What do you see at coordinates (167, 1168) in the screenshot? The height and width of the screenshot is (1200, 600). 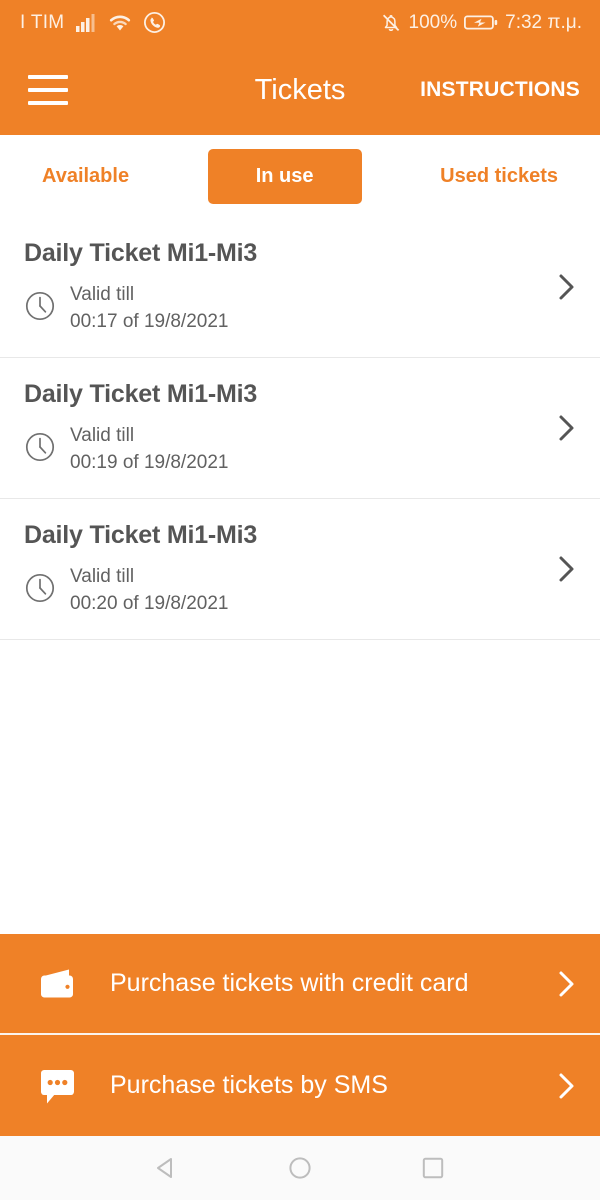 I see `back-triangle-icon` at bounding box center [167, 1168].